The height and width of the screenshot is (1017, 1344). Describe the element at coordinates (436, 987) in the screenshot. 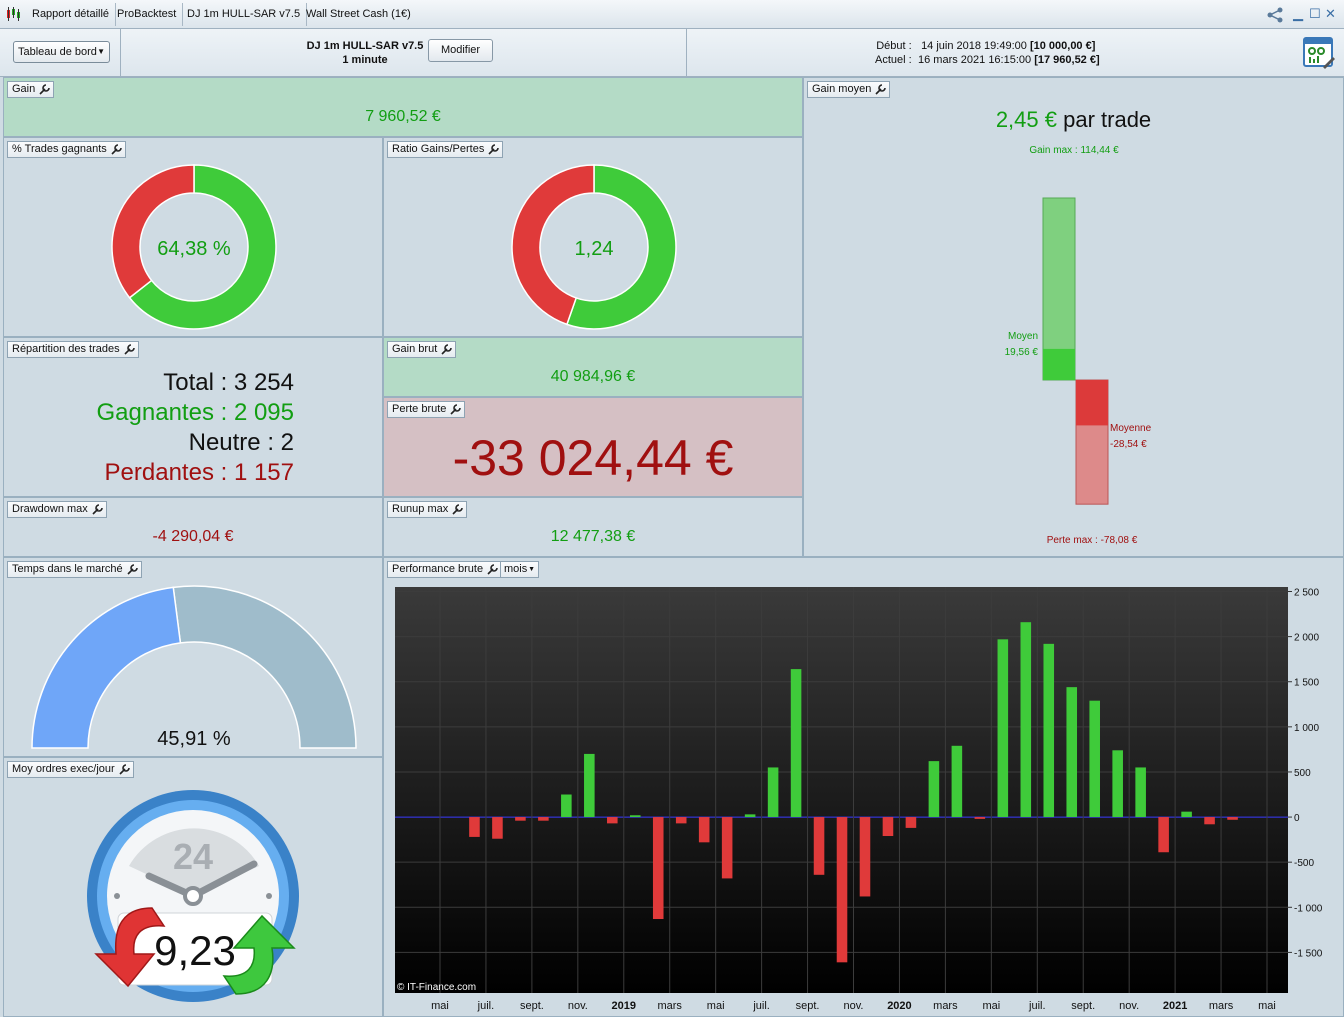

I see `copyright-label: © IT-Finance.com` at that location.